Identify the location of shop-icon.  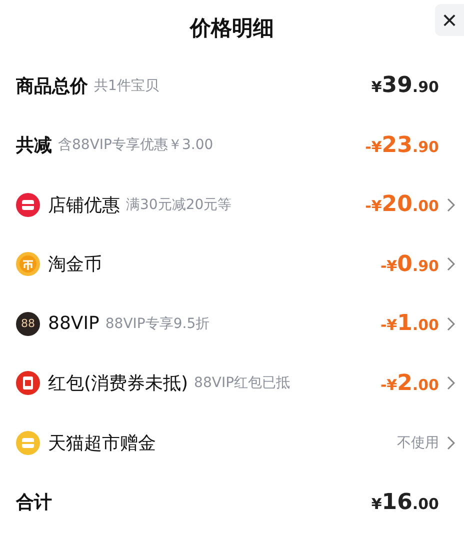
(28, 204).